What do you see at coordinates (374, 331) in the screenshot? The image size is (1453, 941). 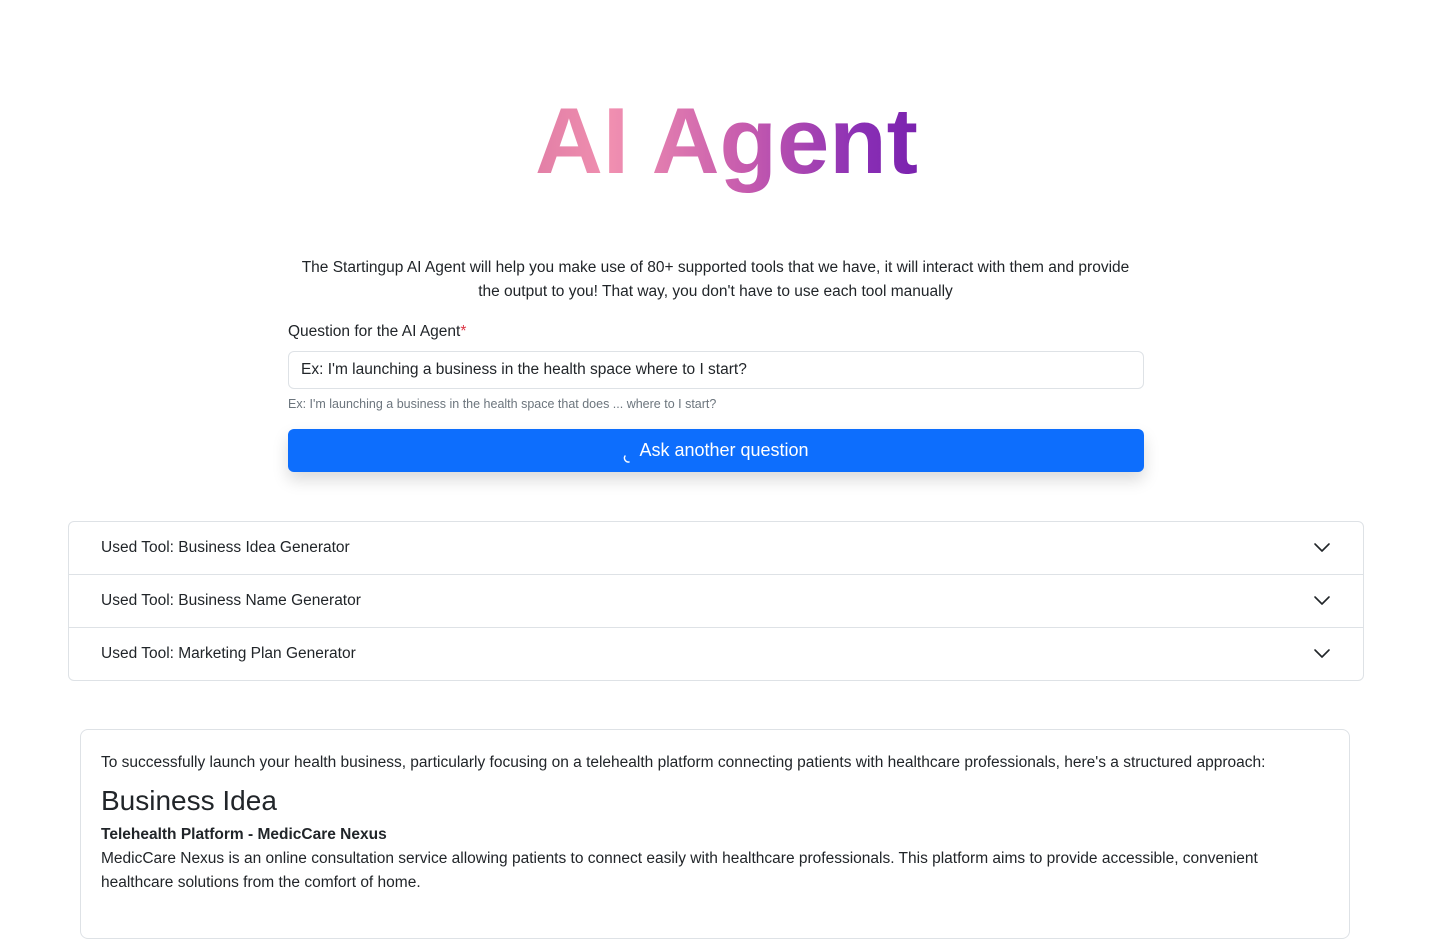 I see `question-label-text: Question for the AI Agent` at bounding box center [374, 331].